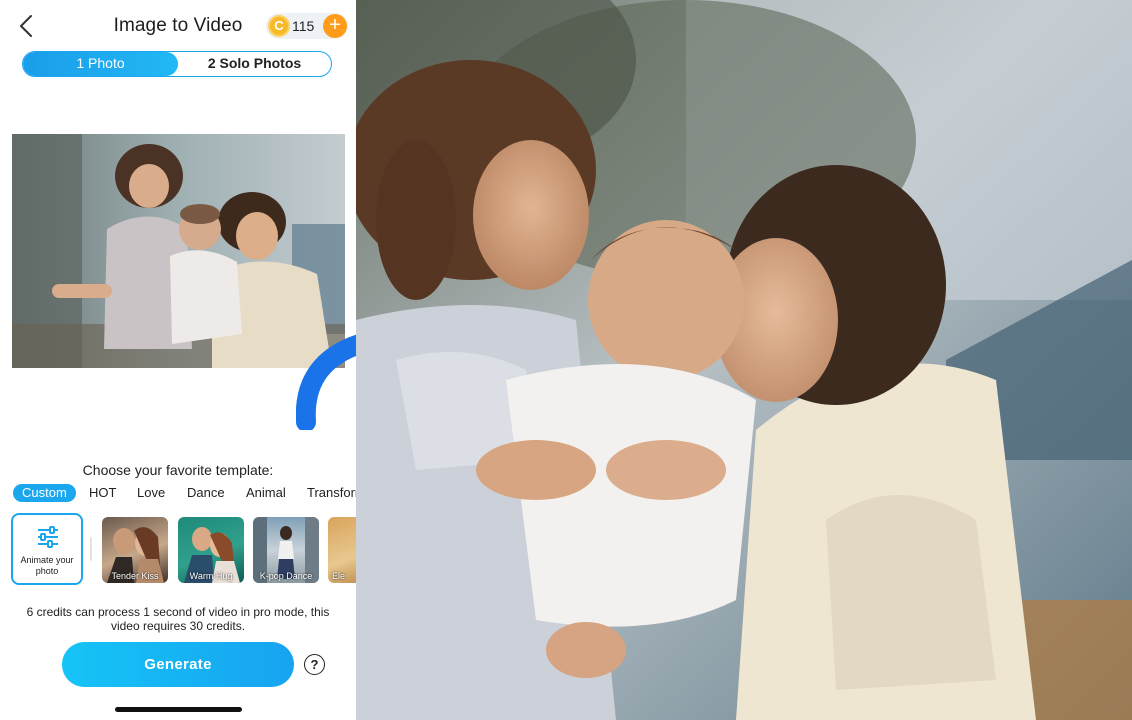 The height and width of the screenshot is (720, 1132). I want to click on tab-animal: Animal, so click(266, 493).